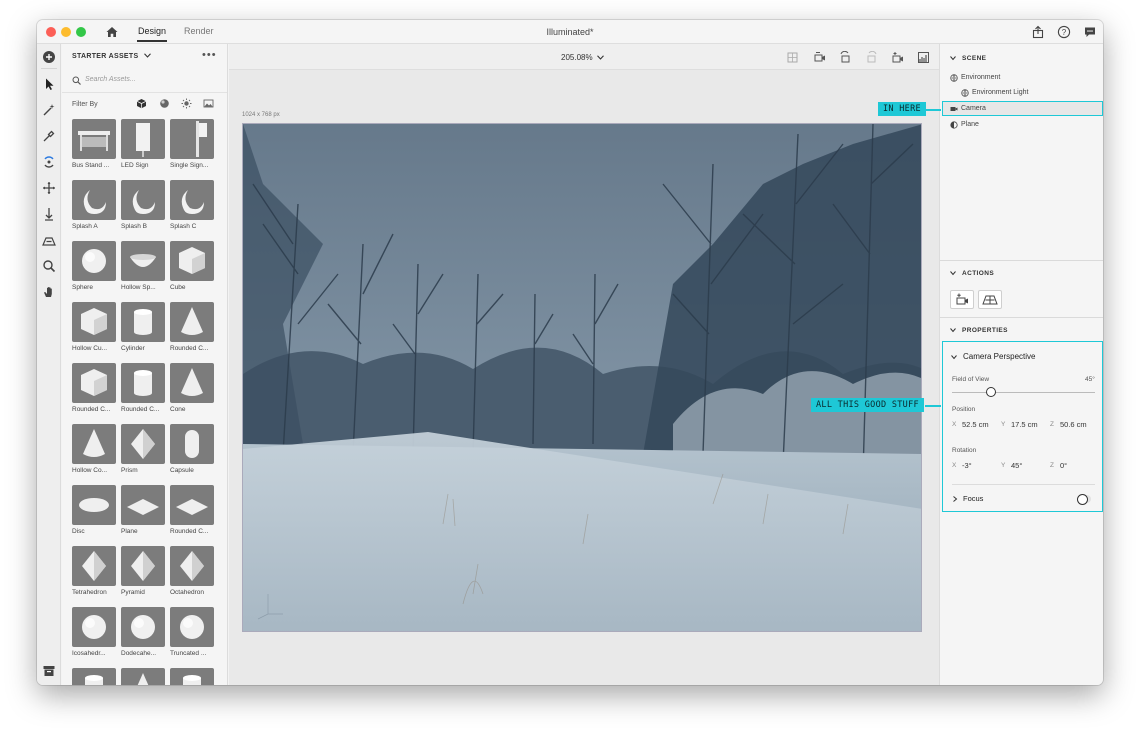 The height and width of the screenshot is (736, 1139). I want to click on properties-section-title: PROPERTIES, so click(985, 330).